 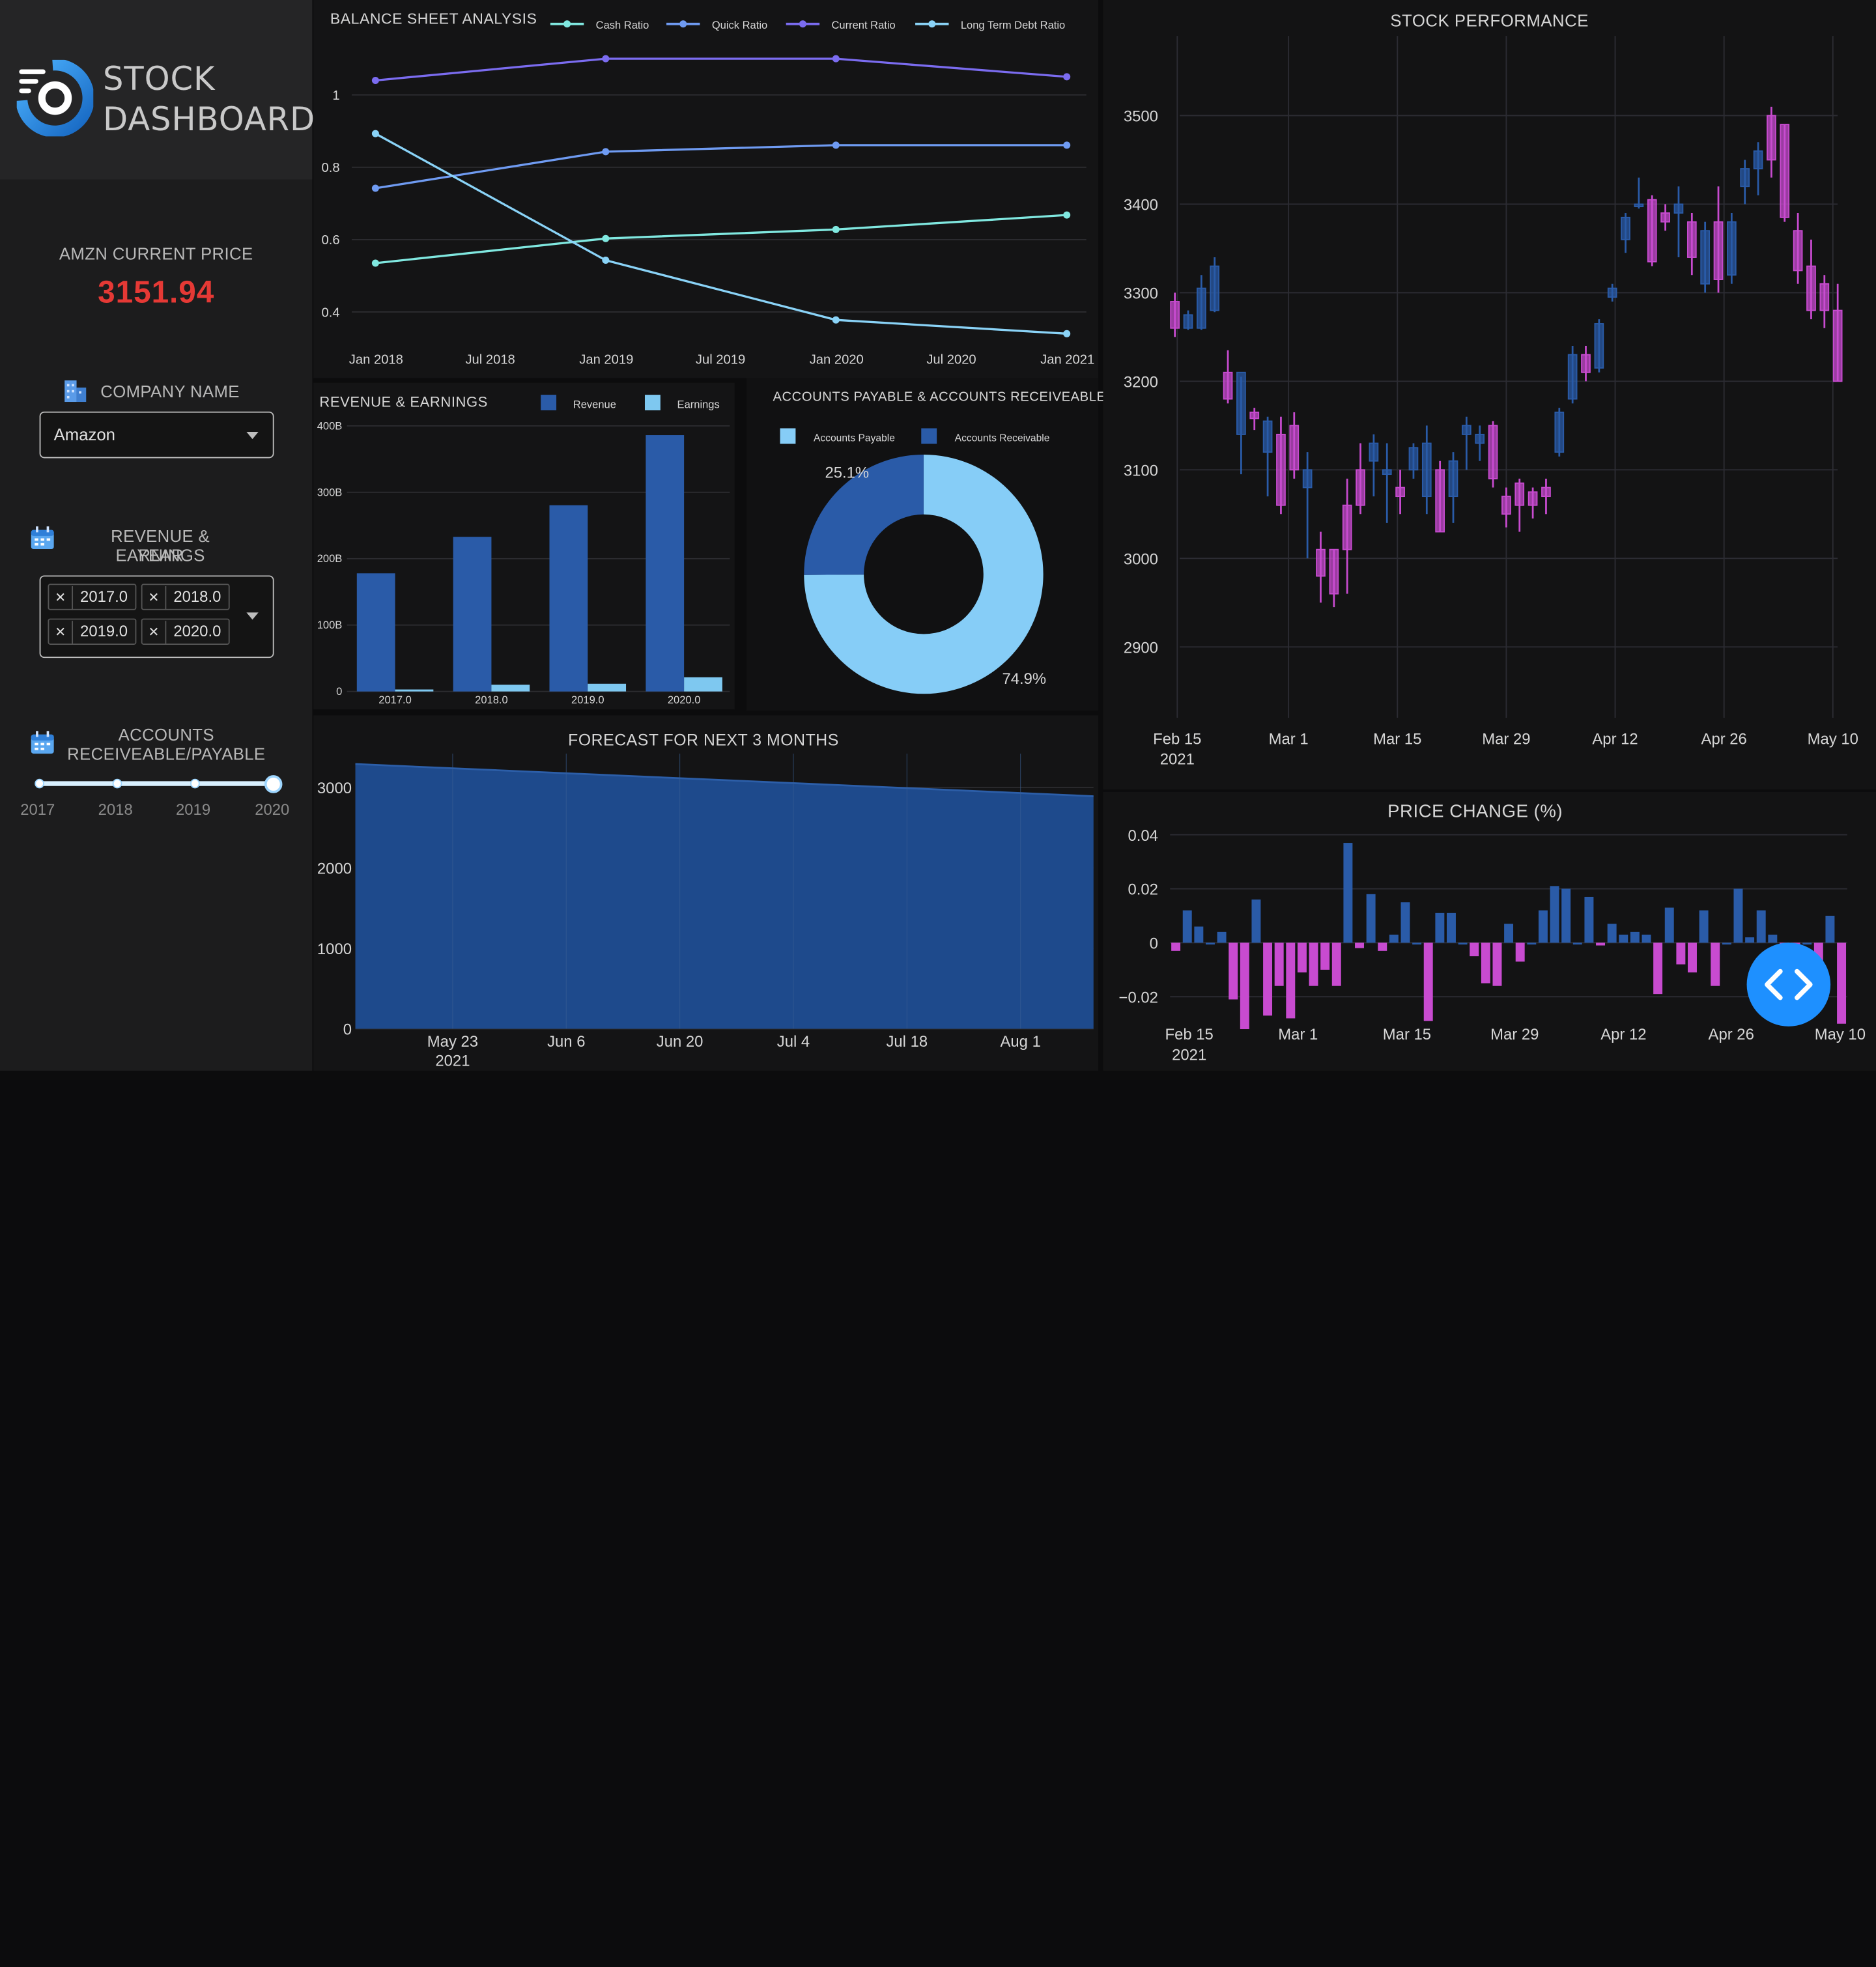 What do you see at coordinates (1177, 749) in the screenshot?
I see `x-tick-label: Feb 15 2021` at bounding box center [1177, 749].